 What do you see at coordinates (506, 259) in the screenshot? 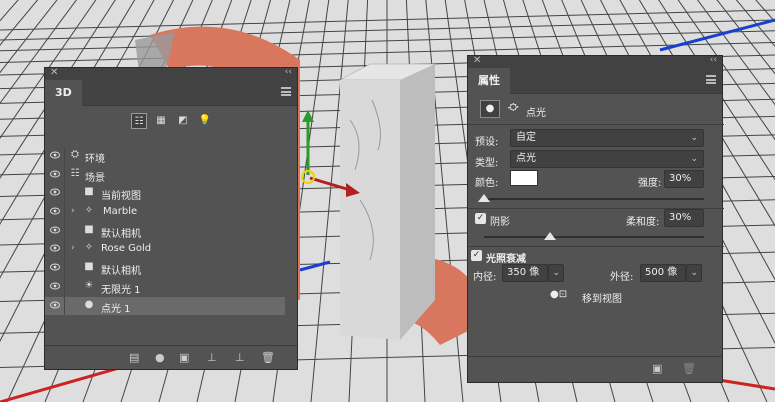
I see `falloff-label: 光照衰减` at bounding box center [506, 259].